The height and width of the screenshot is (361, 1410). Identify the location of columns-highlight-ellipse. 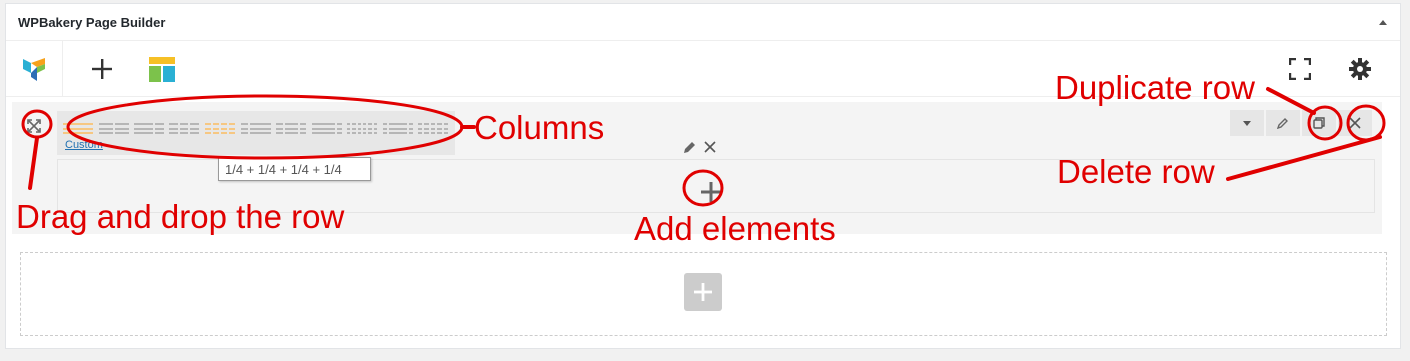
(265, 127).